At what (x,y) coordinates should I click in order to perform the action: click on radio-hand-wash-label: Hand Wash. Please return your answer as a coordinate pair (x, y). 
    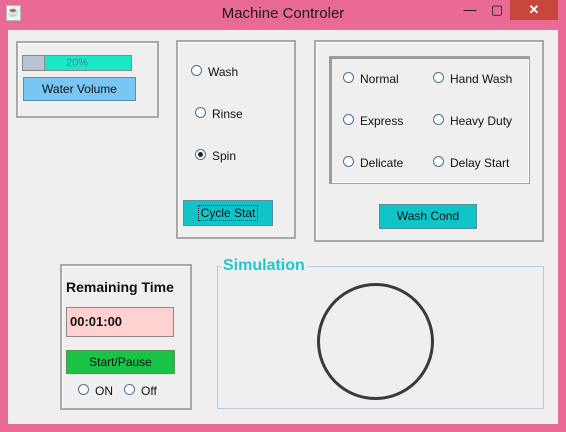
    Looking at the image, I should click on (481, 79).